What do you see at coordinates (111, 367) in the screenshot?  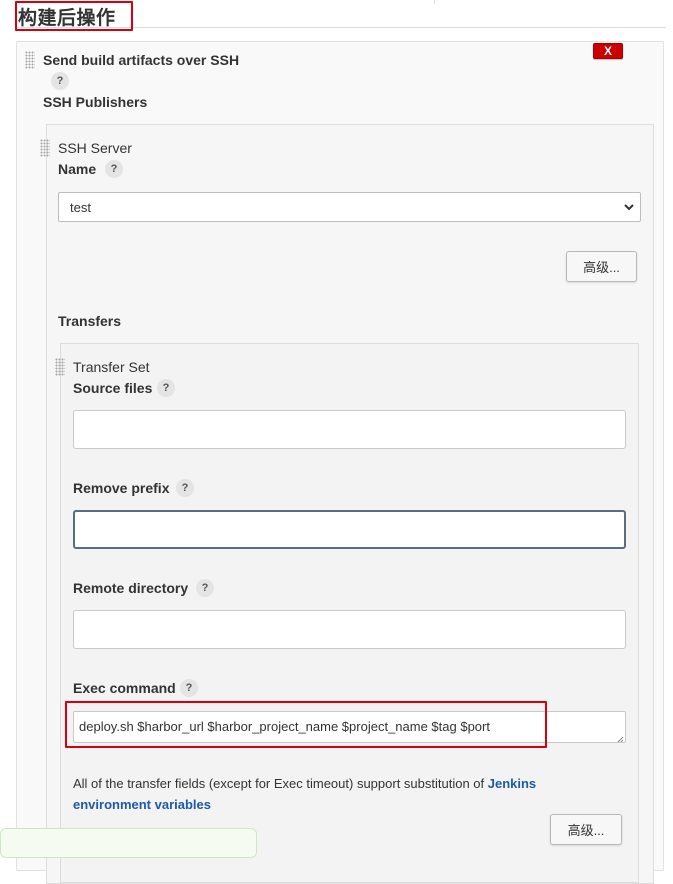 I see `transfer-set-heading: Transfer Set` at bounding box center [111, 367].